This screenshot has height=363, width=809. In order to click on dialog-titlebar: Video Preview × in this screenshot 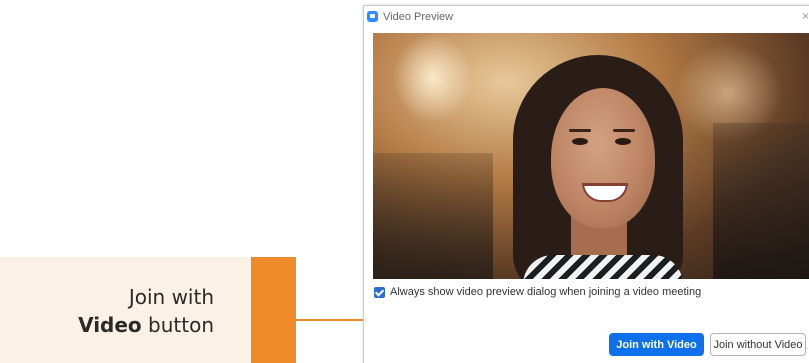, I will do `click(586, 17)`.